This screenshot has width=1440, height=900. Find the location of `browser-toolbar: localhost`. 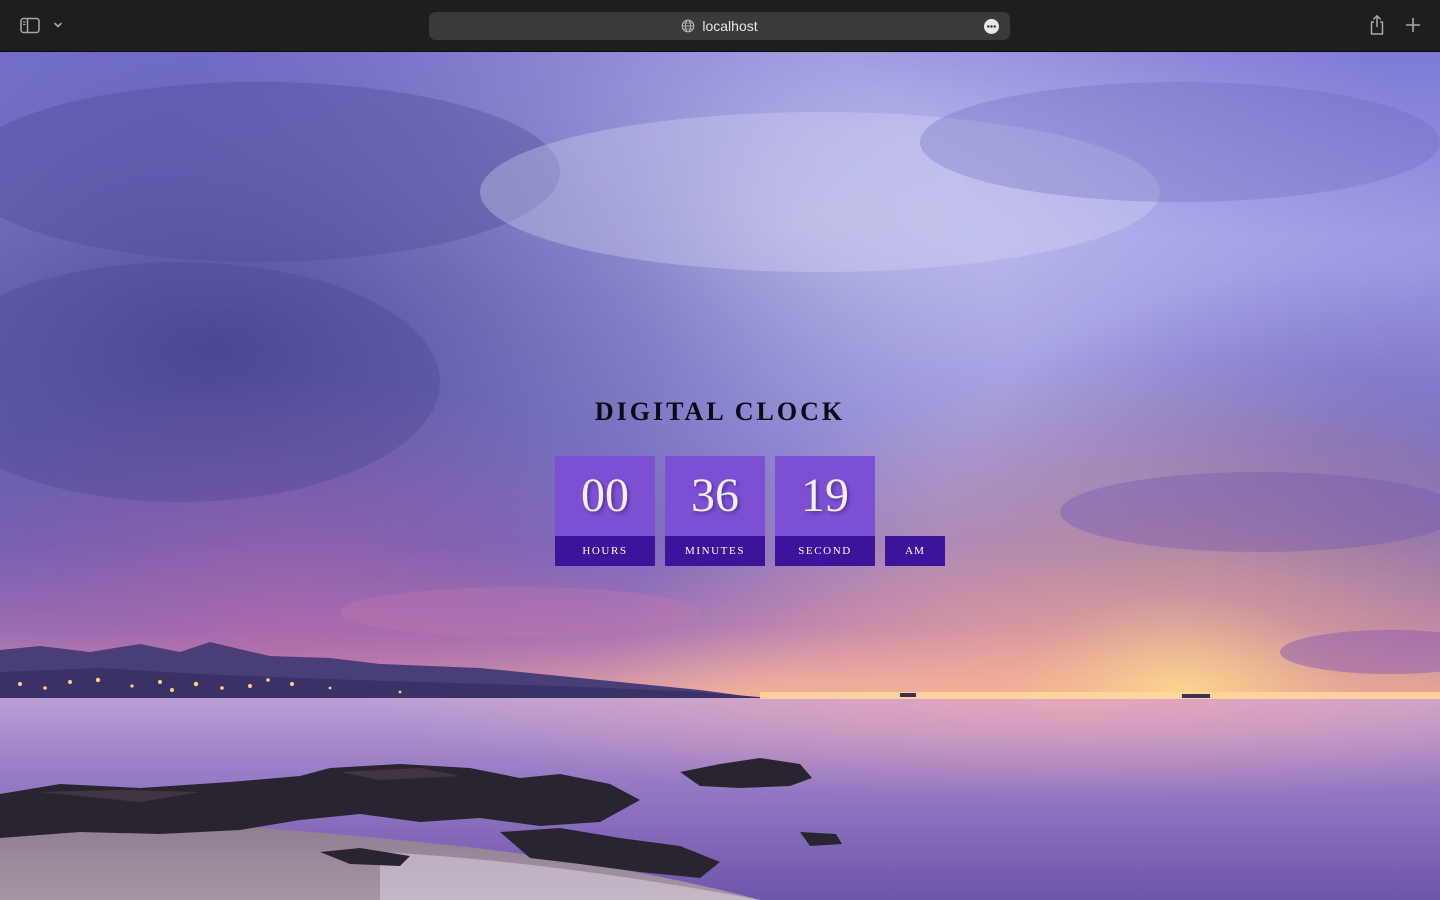

browser-toolbar: localhost is located at coordinates (720, 26).